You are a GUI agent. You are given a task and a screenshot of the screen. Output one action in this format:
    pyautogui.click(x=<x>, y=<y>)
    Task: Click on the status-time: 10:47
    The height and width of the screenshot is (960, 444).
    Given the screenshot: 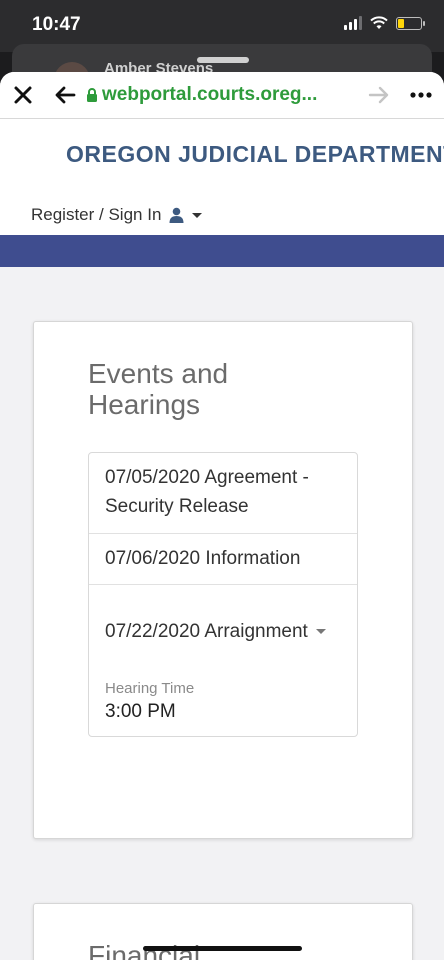 What is the action you would take?
    pyautogui.click(x=56, y=24)
    